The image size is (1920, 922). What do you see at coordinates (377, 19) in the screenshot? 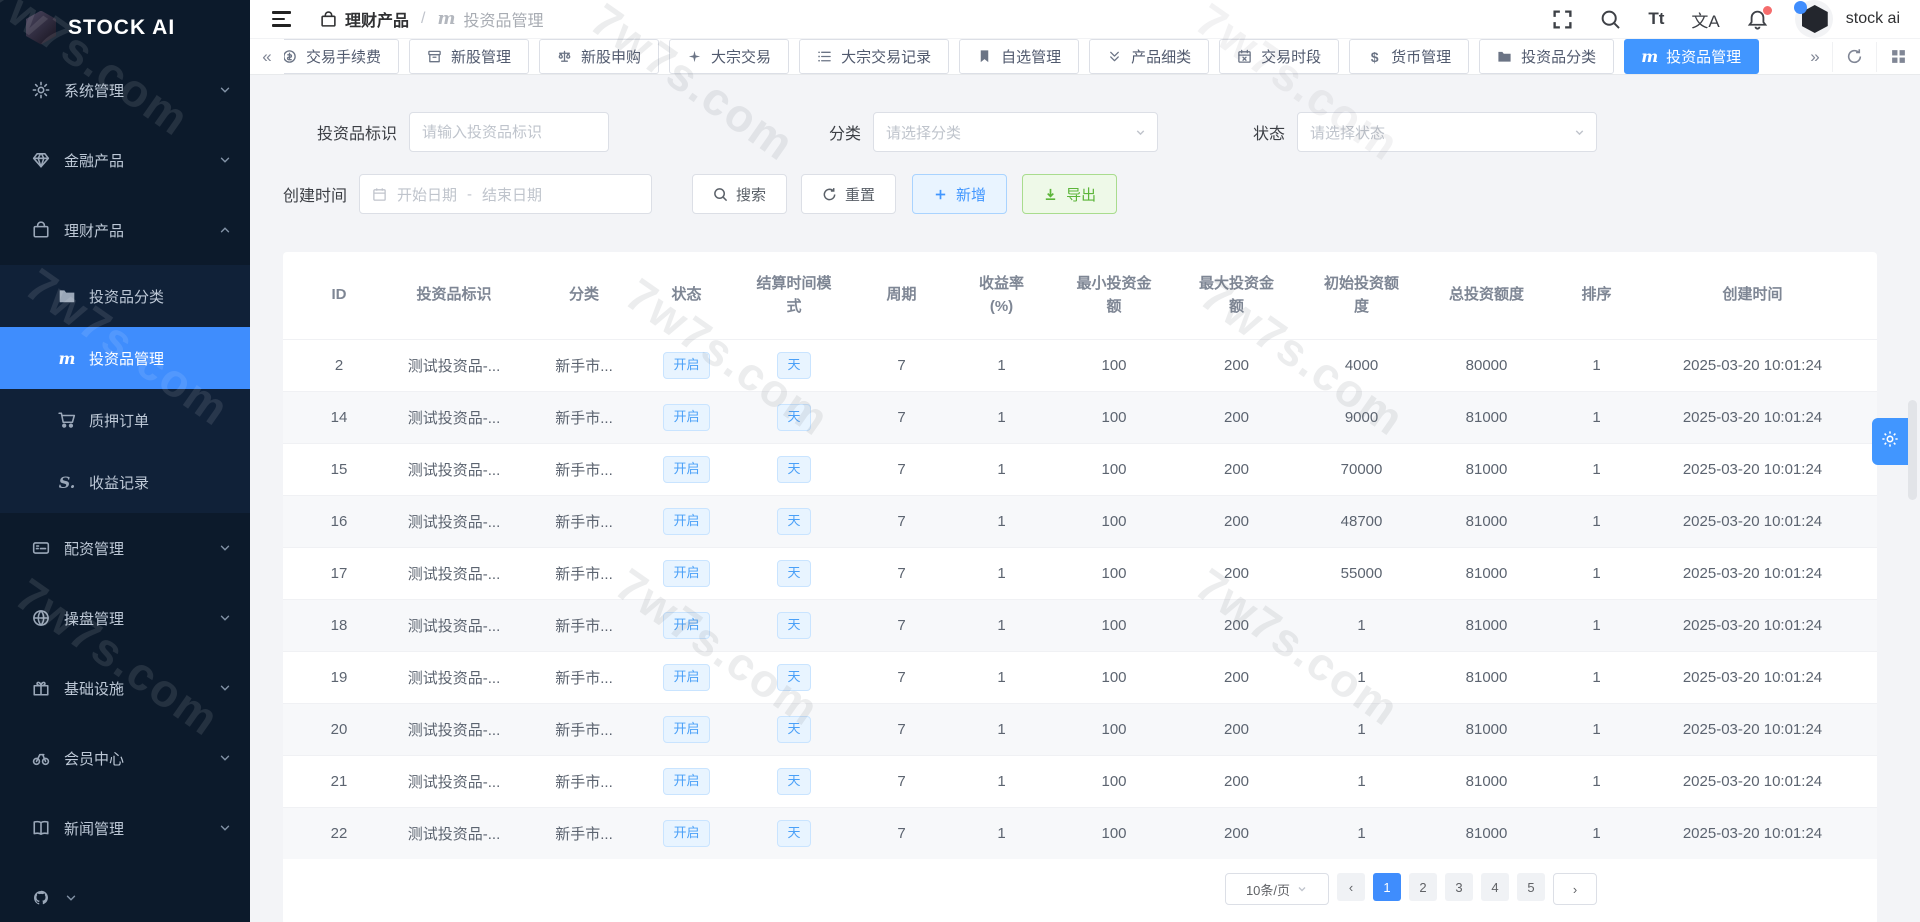
I see `breadcrumb-parent: 理财产品` at bounding box center [377, 19].